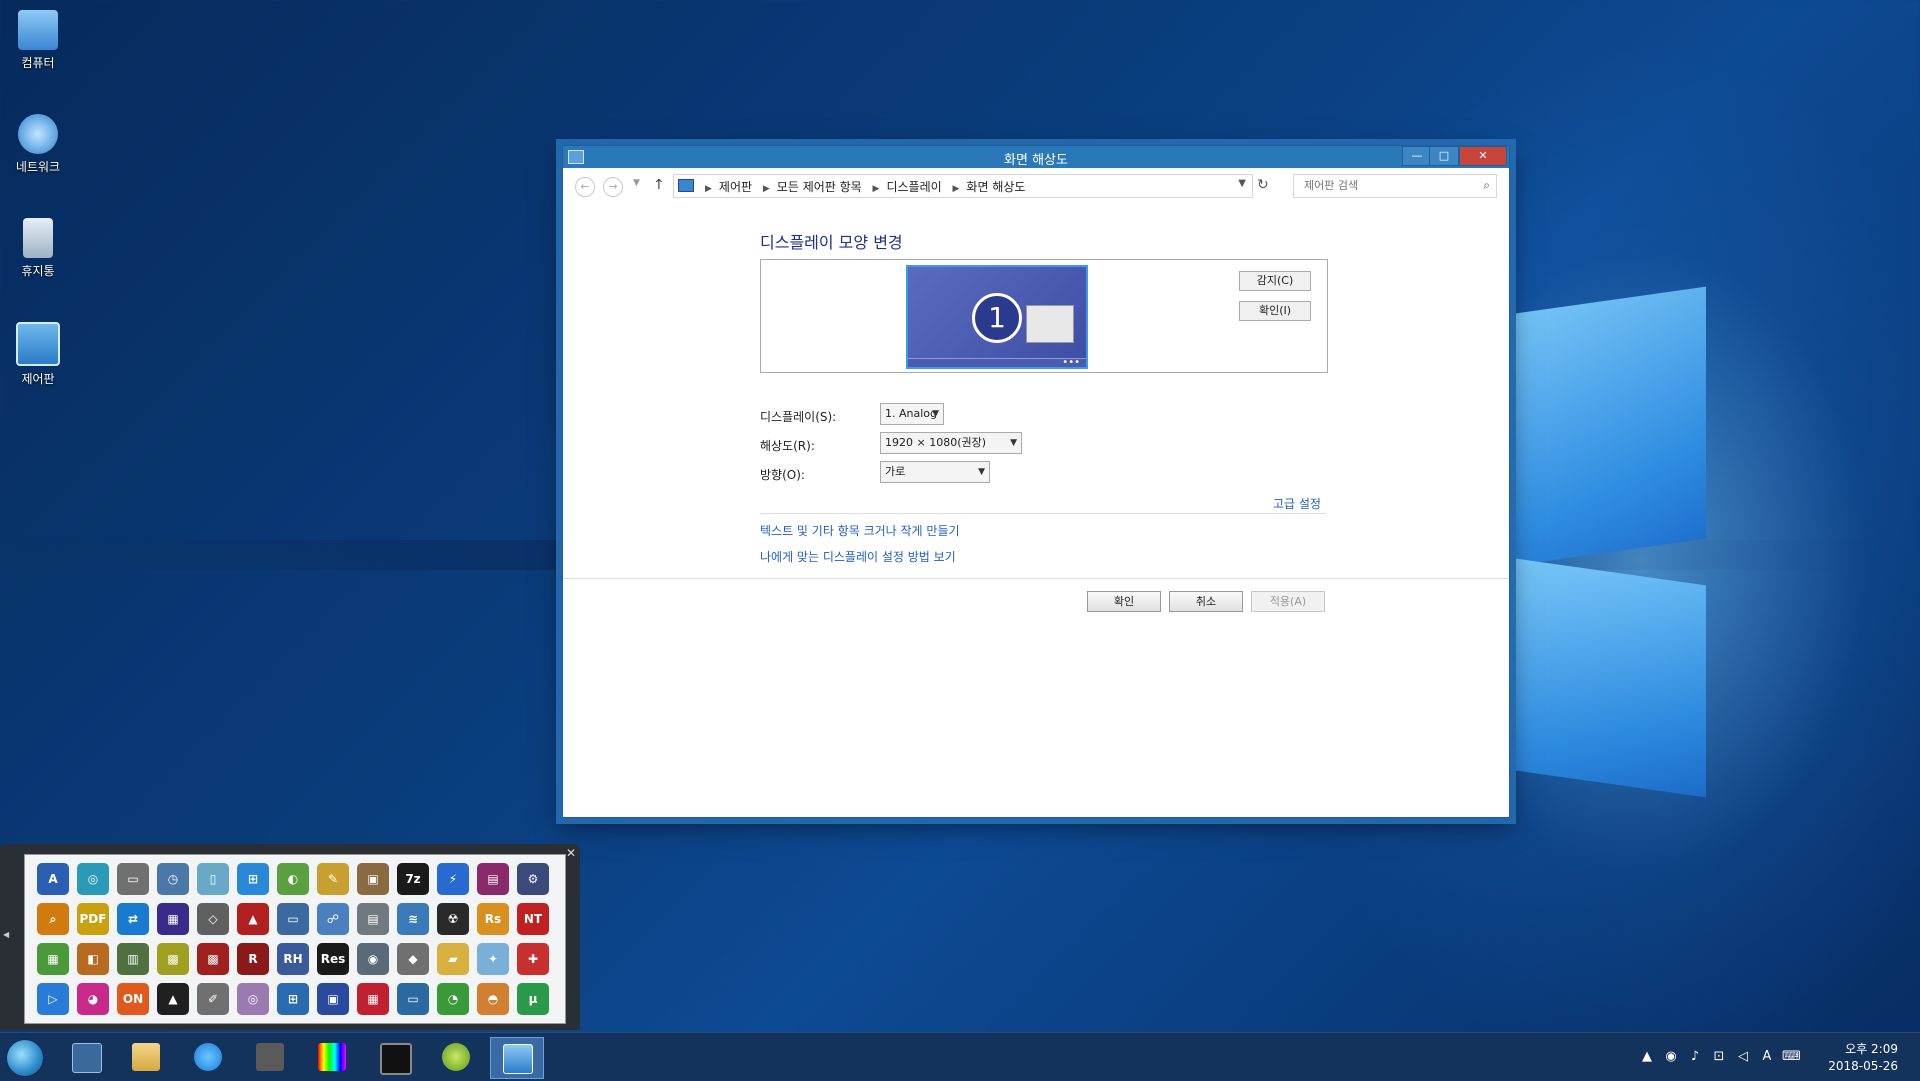  I want to click on car-icon: ▲, so click(253, 919).